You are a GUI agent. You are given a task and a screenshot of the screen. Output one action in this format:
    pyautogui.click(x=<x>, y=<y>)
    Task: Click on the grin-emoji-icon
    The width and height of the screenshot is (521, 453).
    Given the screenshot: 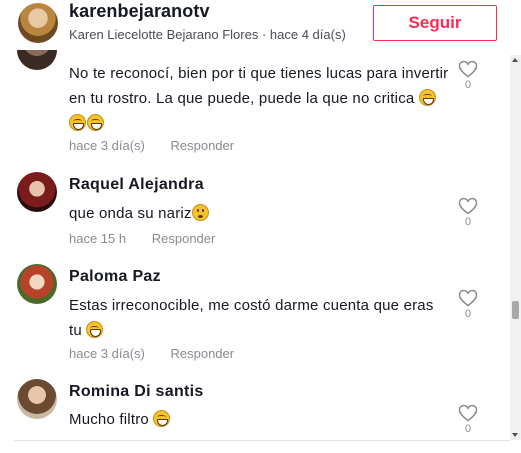 What is the action you would take?
    pyautogui.click(x=95, y=329)
    